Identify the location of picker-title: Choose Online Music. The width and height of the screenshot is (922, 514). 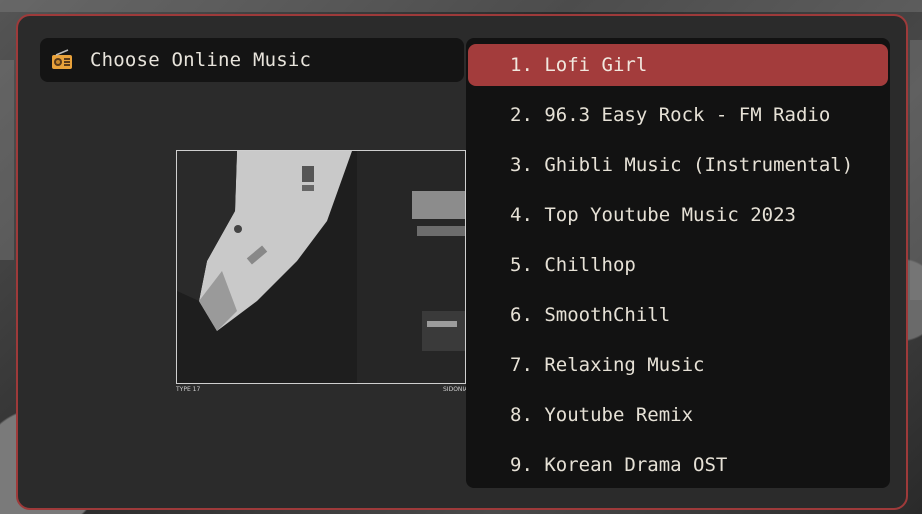
(201, 60).